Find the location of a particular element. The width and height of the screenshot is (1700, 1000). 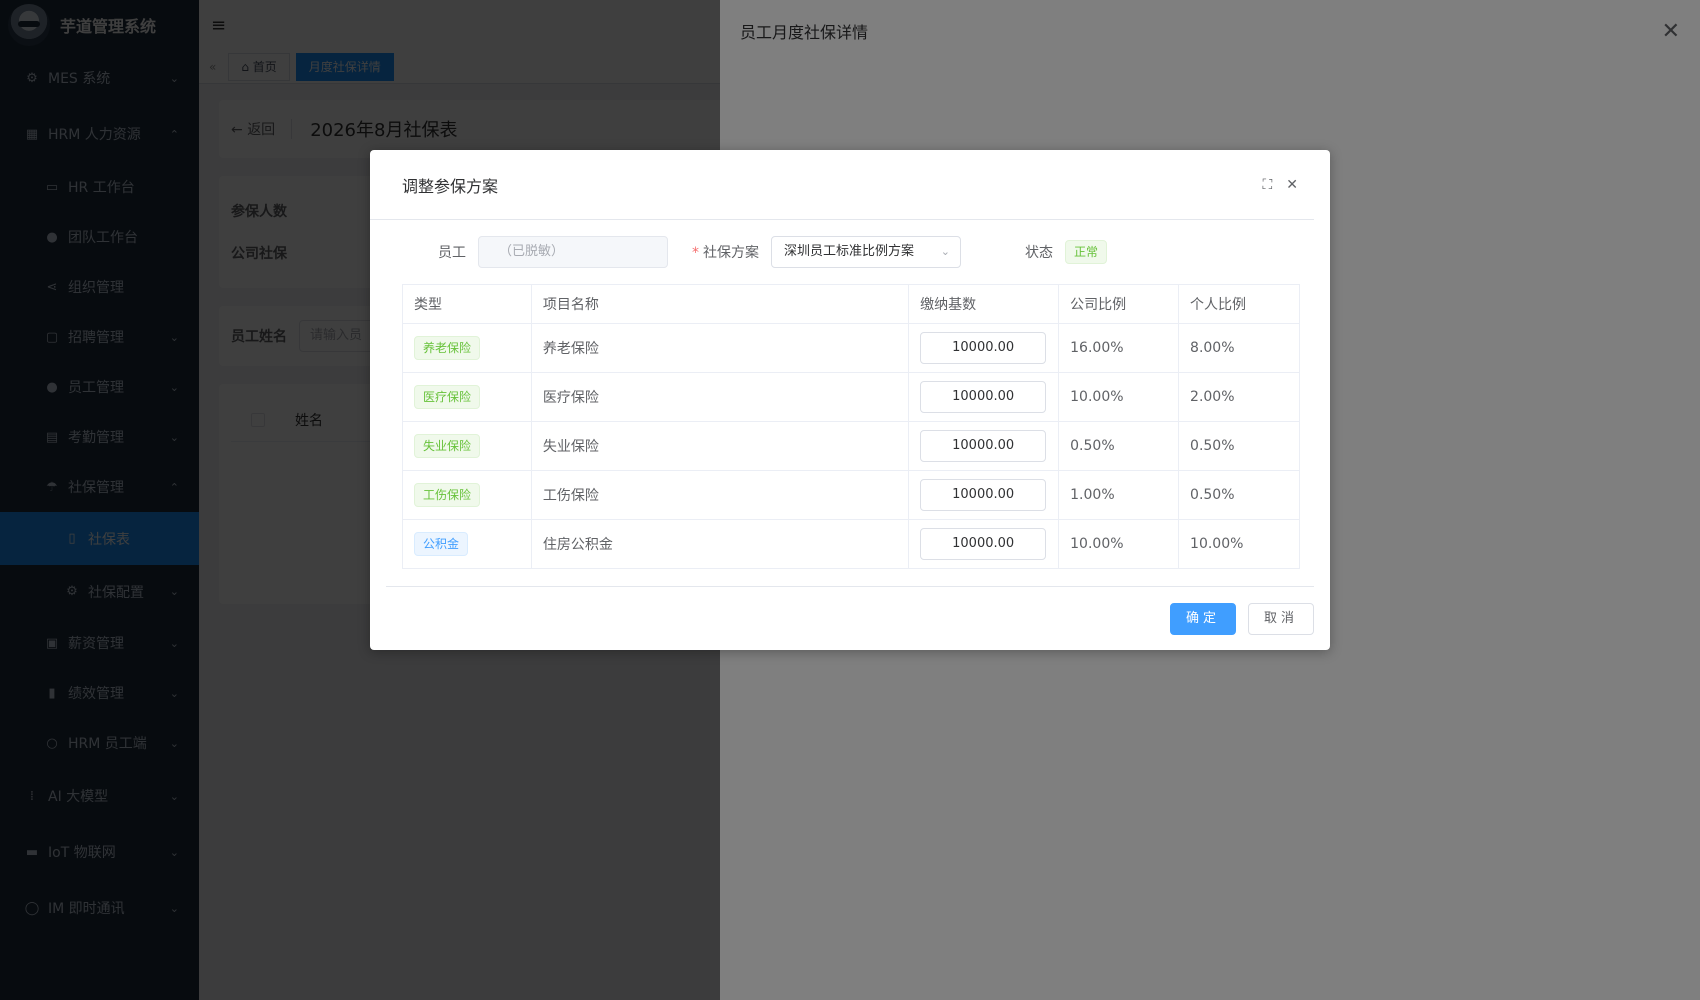

cancel-button: 取消 is located at coordinates (1280, 618).